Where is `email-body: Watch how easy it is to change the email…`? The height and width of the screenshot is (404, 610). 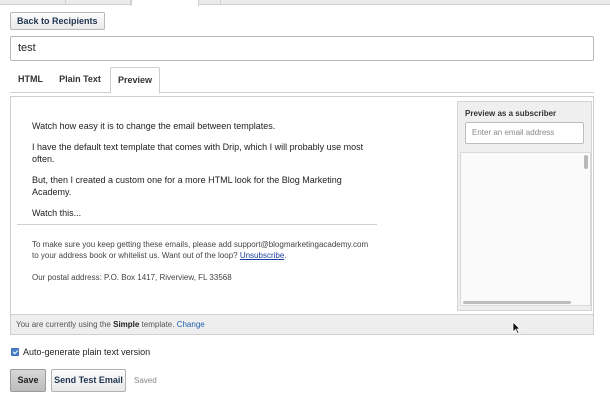 email-body: Watch how easy it is to change the email… is located at coordinates (202, 174).